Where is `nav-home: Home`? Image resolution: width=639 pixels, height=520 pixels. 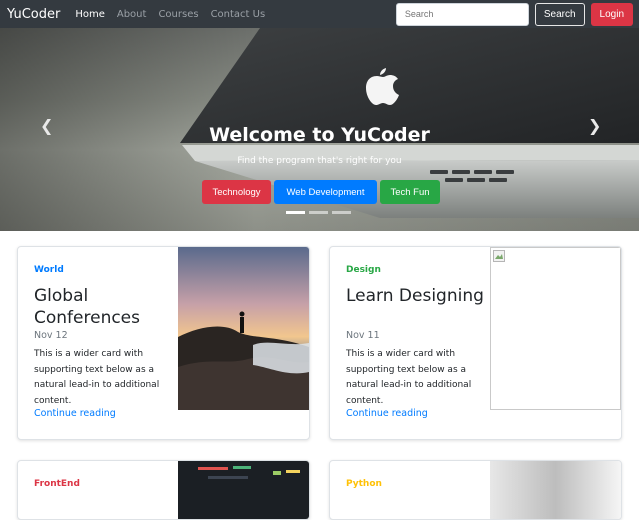
nav-home: Home is located at coordinates (90, 14).